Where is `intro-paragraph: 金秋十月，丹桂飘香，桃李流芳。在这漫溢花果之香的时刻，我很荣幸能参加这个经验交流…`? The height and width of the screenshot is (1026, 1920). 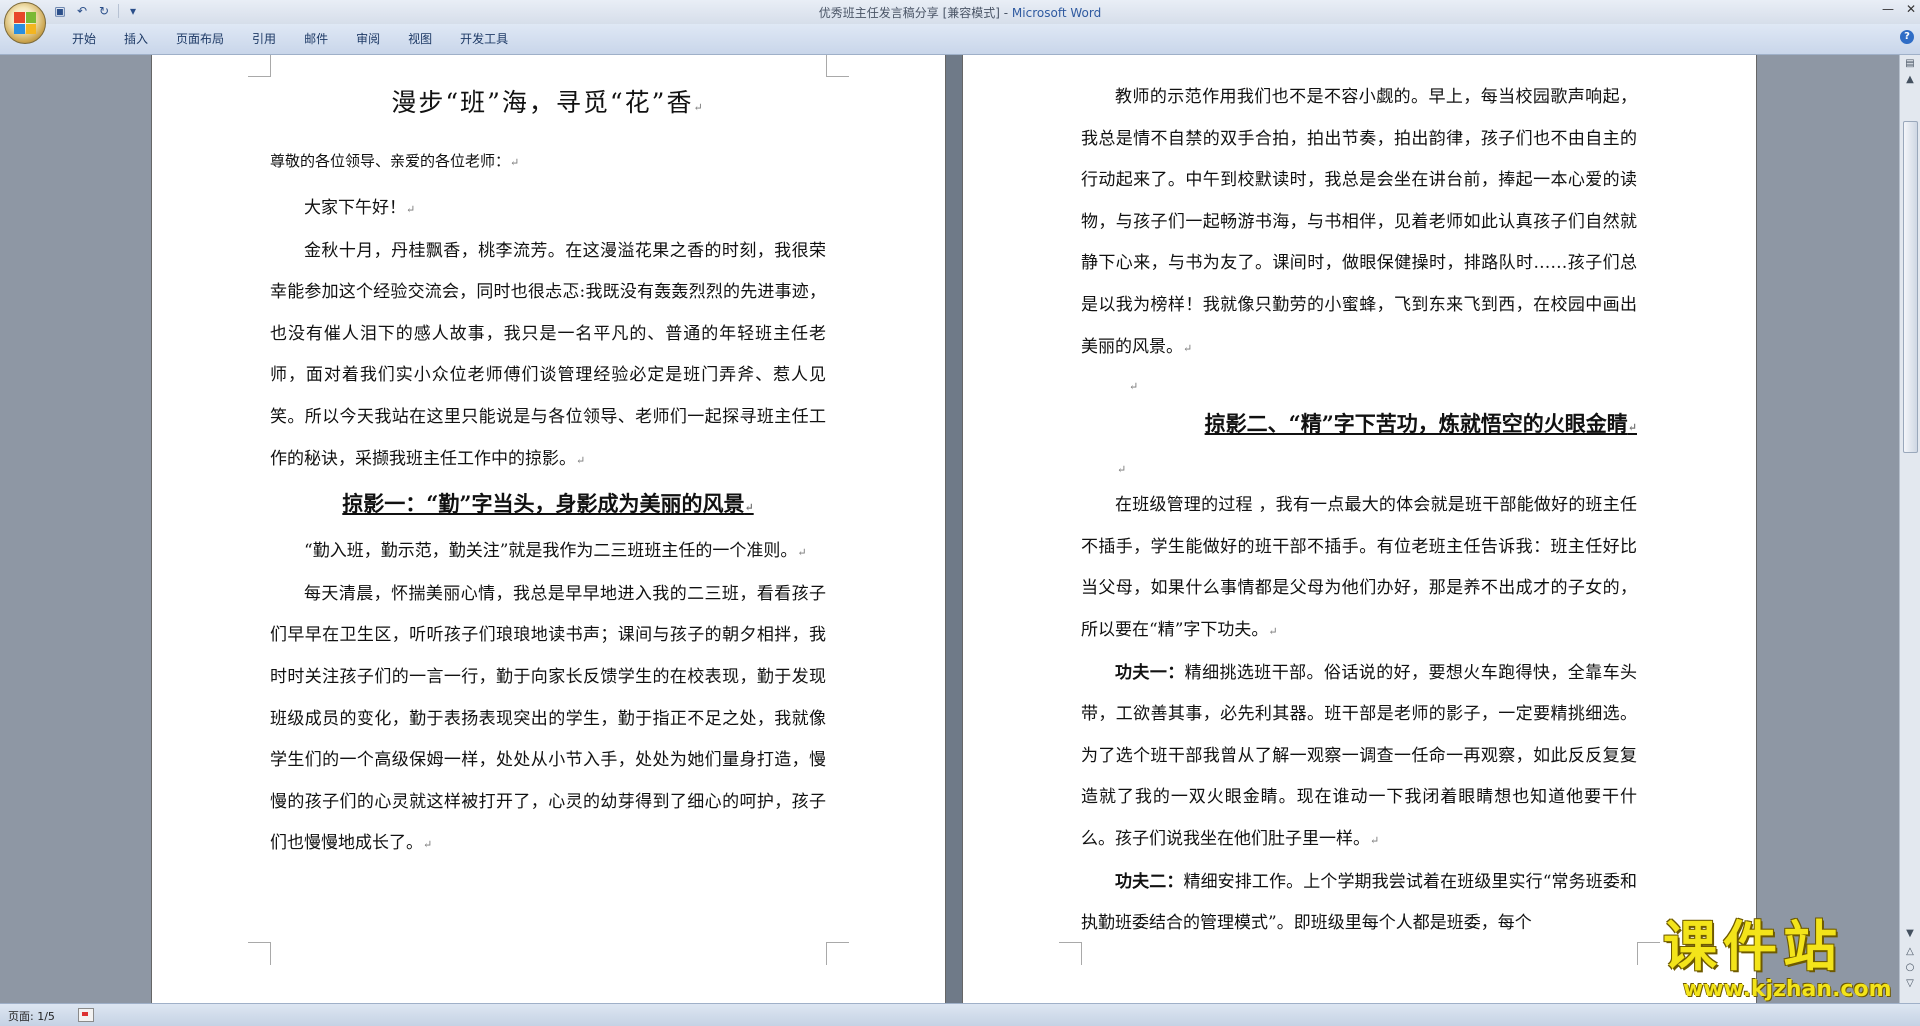 intro-paragraph: 金秋十月，丹桂飘香，桃李流芳。在这漫溢花果之香的时刻，我很荣幸能参加这个经验交流… is located at coordinates (548, 356).